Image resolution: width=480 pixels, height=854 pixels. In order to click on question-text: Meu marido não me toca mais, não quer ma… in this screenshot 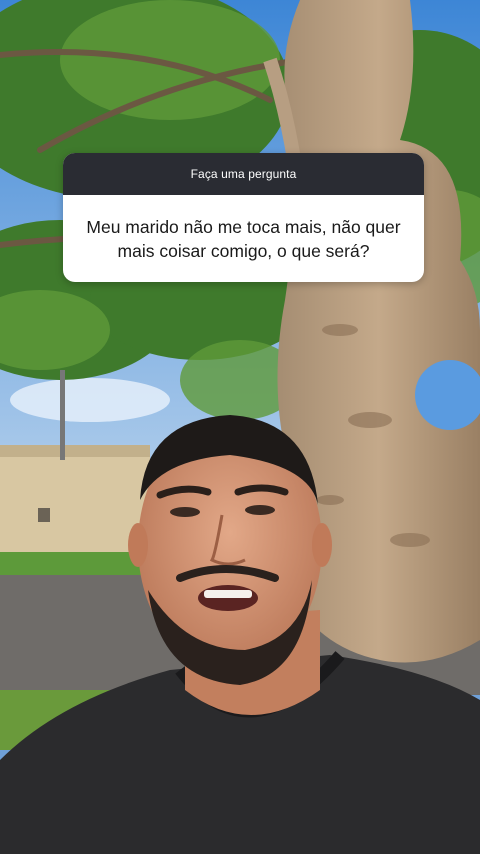, I will do `click(243, 238)`.